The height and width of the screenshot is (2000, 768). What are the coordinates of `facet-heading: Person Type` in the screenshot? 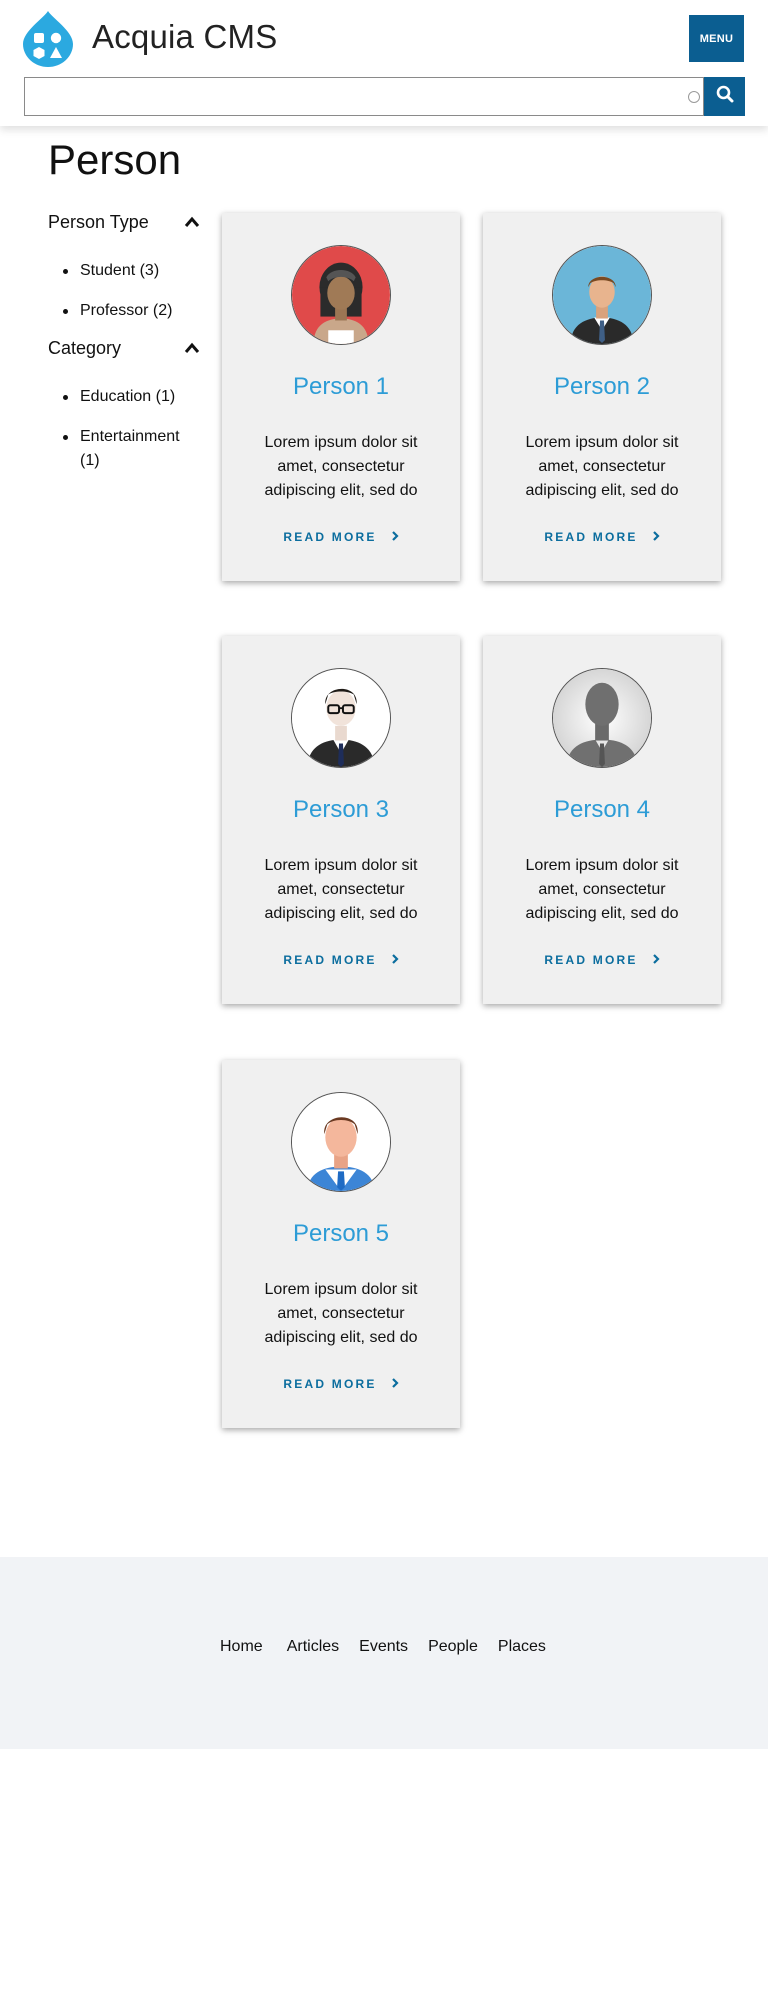 It's located at (98, 222).